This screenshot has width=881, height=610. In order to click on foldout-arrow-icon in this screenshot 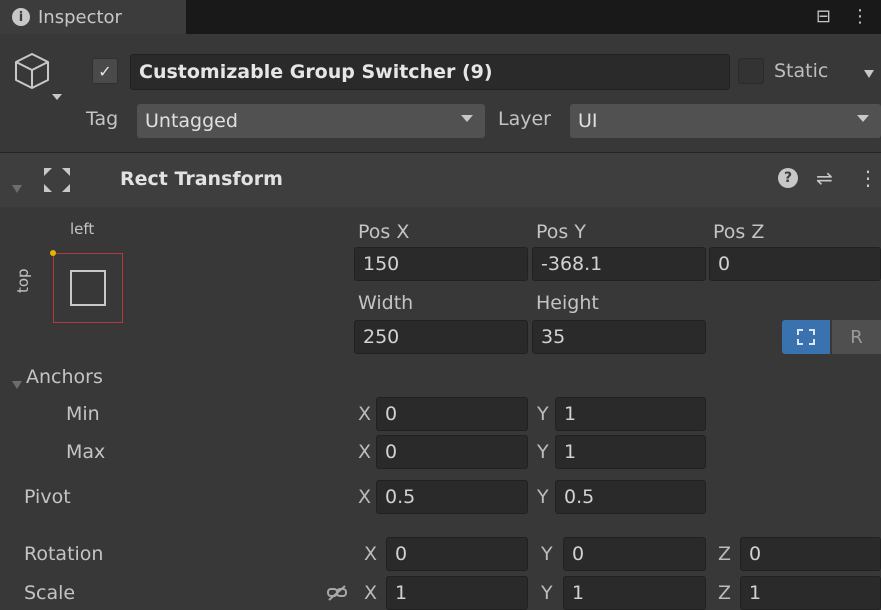, I will do `click(17, 187)`.